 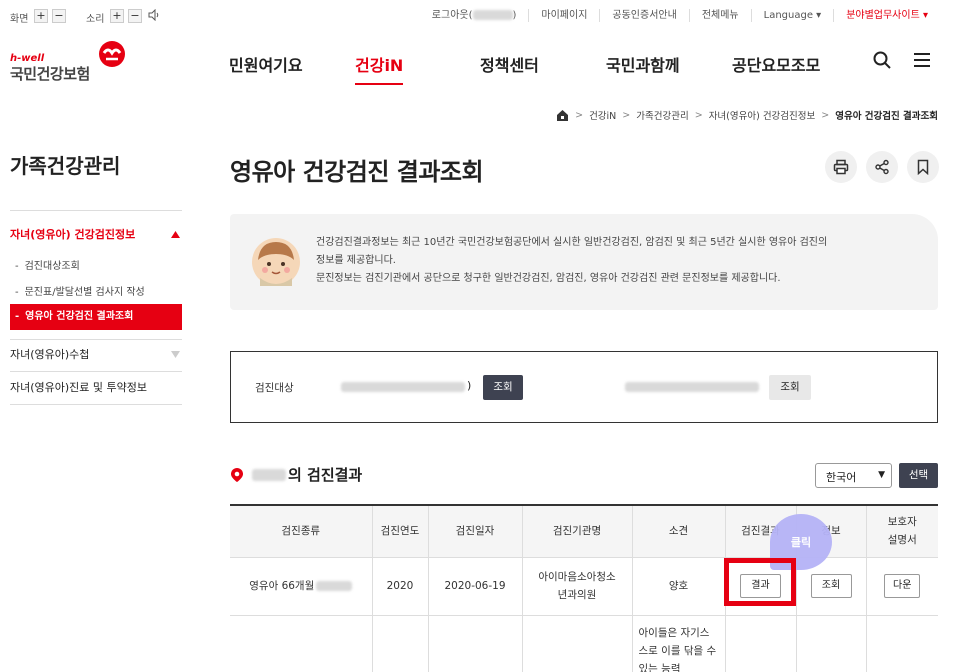 What do you see at coordinates (95, 19) in the screenshot?
I see `sound-label: 소리` at bounding box center [95, 19].